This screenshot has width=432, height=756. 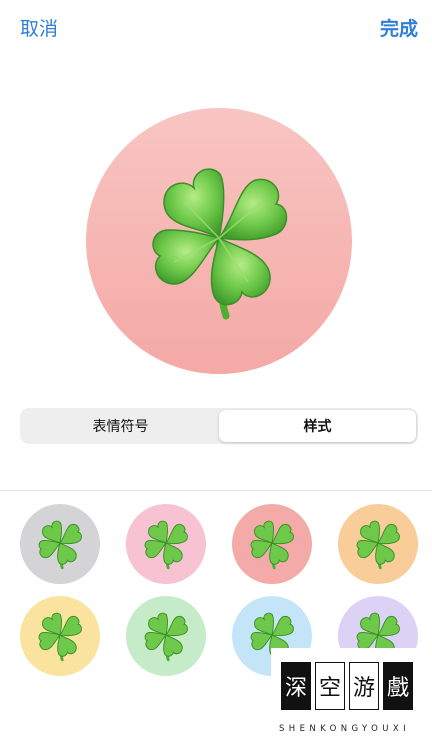 I want to click on color-swatch-orange, so click(x=378, y=544).